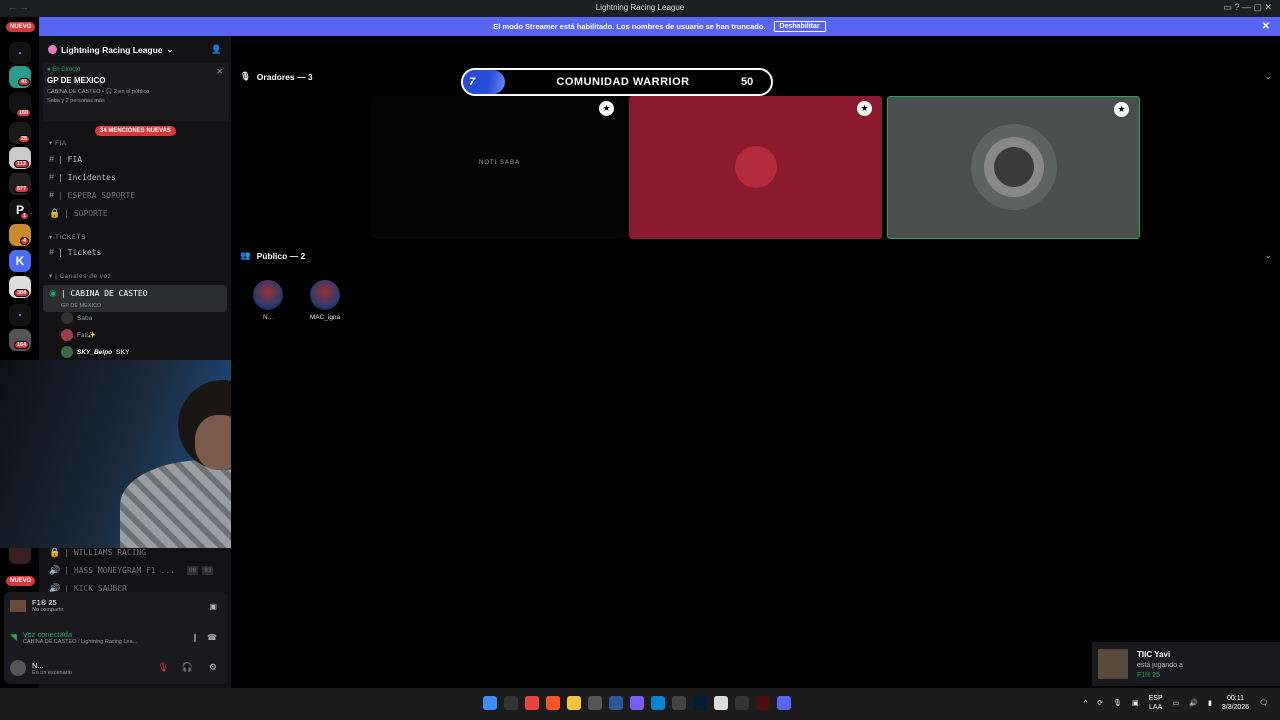 This screenshot has width=1280, height=720. Describe the element at coordinates (1156, 703) in the screenshot. I see `language-indicator: ESP LAA` at that location.